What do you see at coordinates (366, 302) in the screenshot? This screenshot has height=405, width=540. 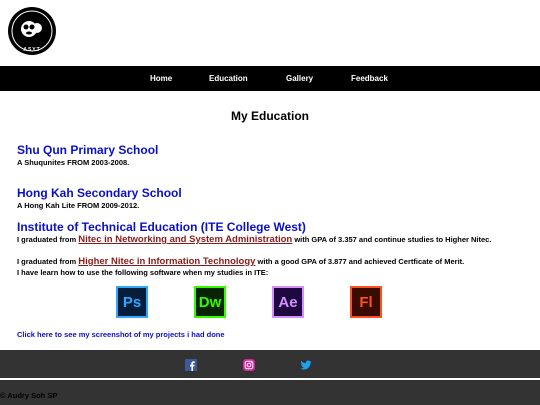 I see `flash-icon: Fl` at bounding box center [366, 302].